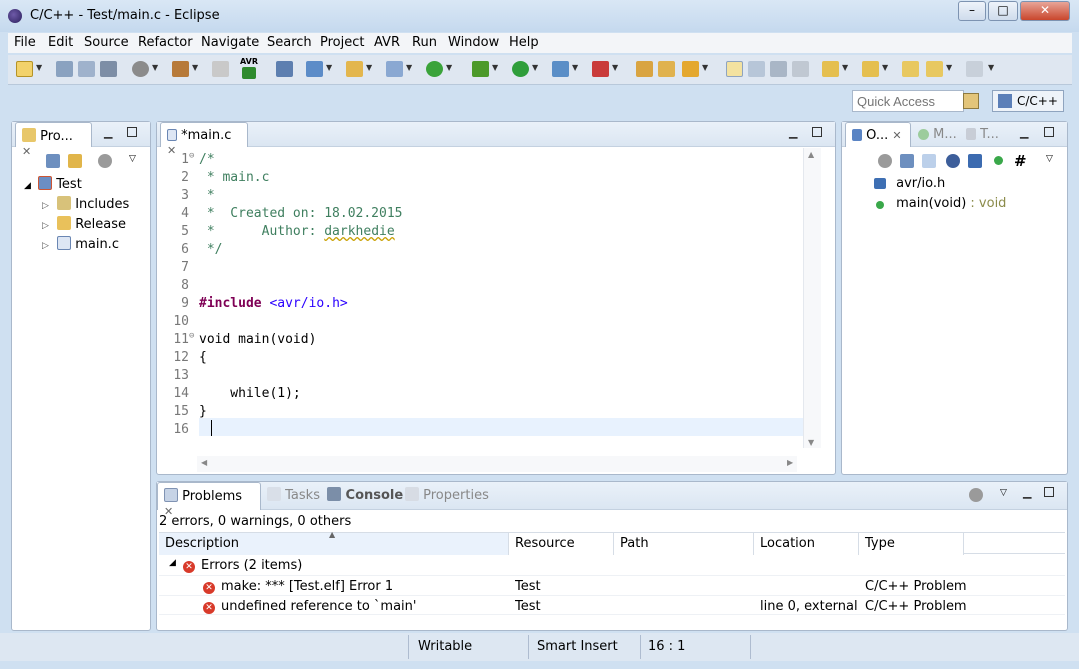 This screenshot has height=669, width=1079. I want to click on menu-window: Window, so click(473, 42).